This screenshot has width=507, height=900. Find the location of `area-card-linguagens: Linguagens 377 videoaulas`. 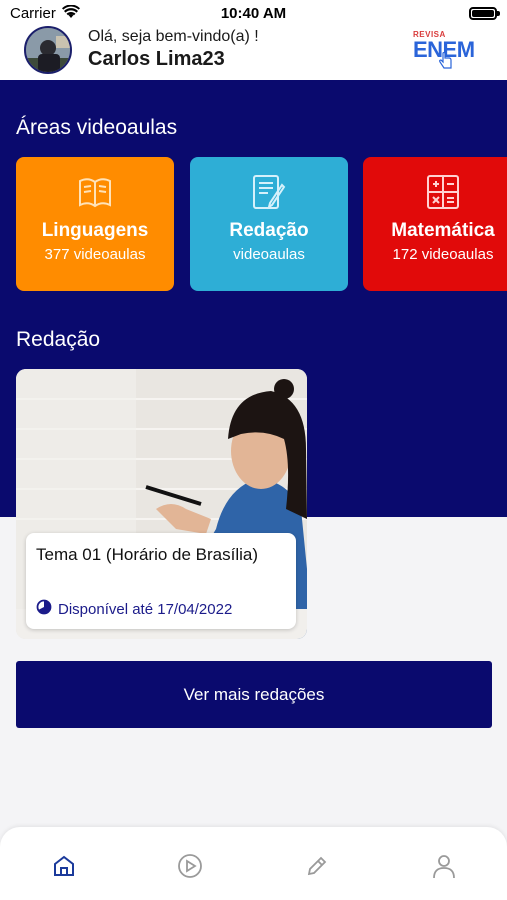

area-card-linguagens: Linguagens 377 videoaulas is located at coordinates (95, 224).